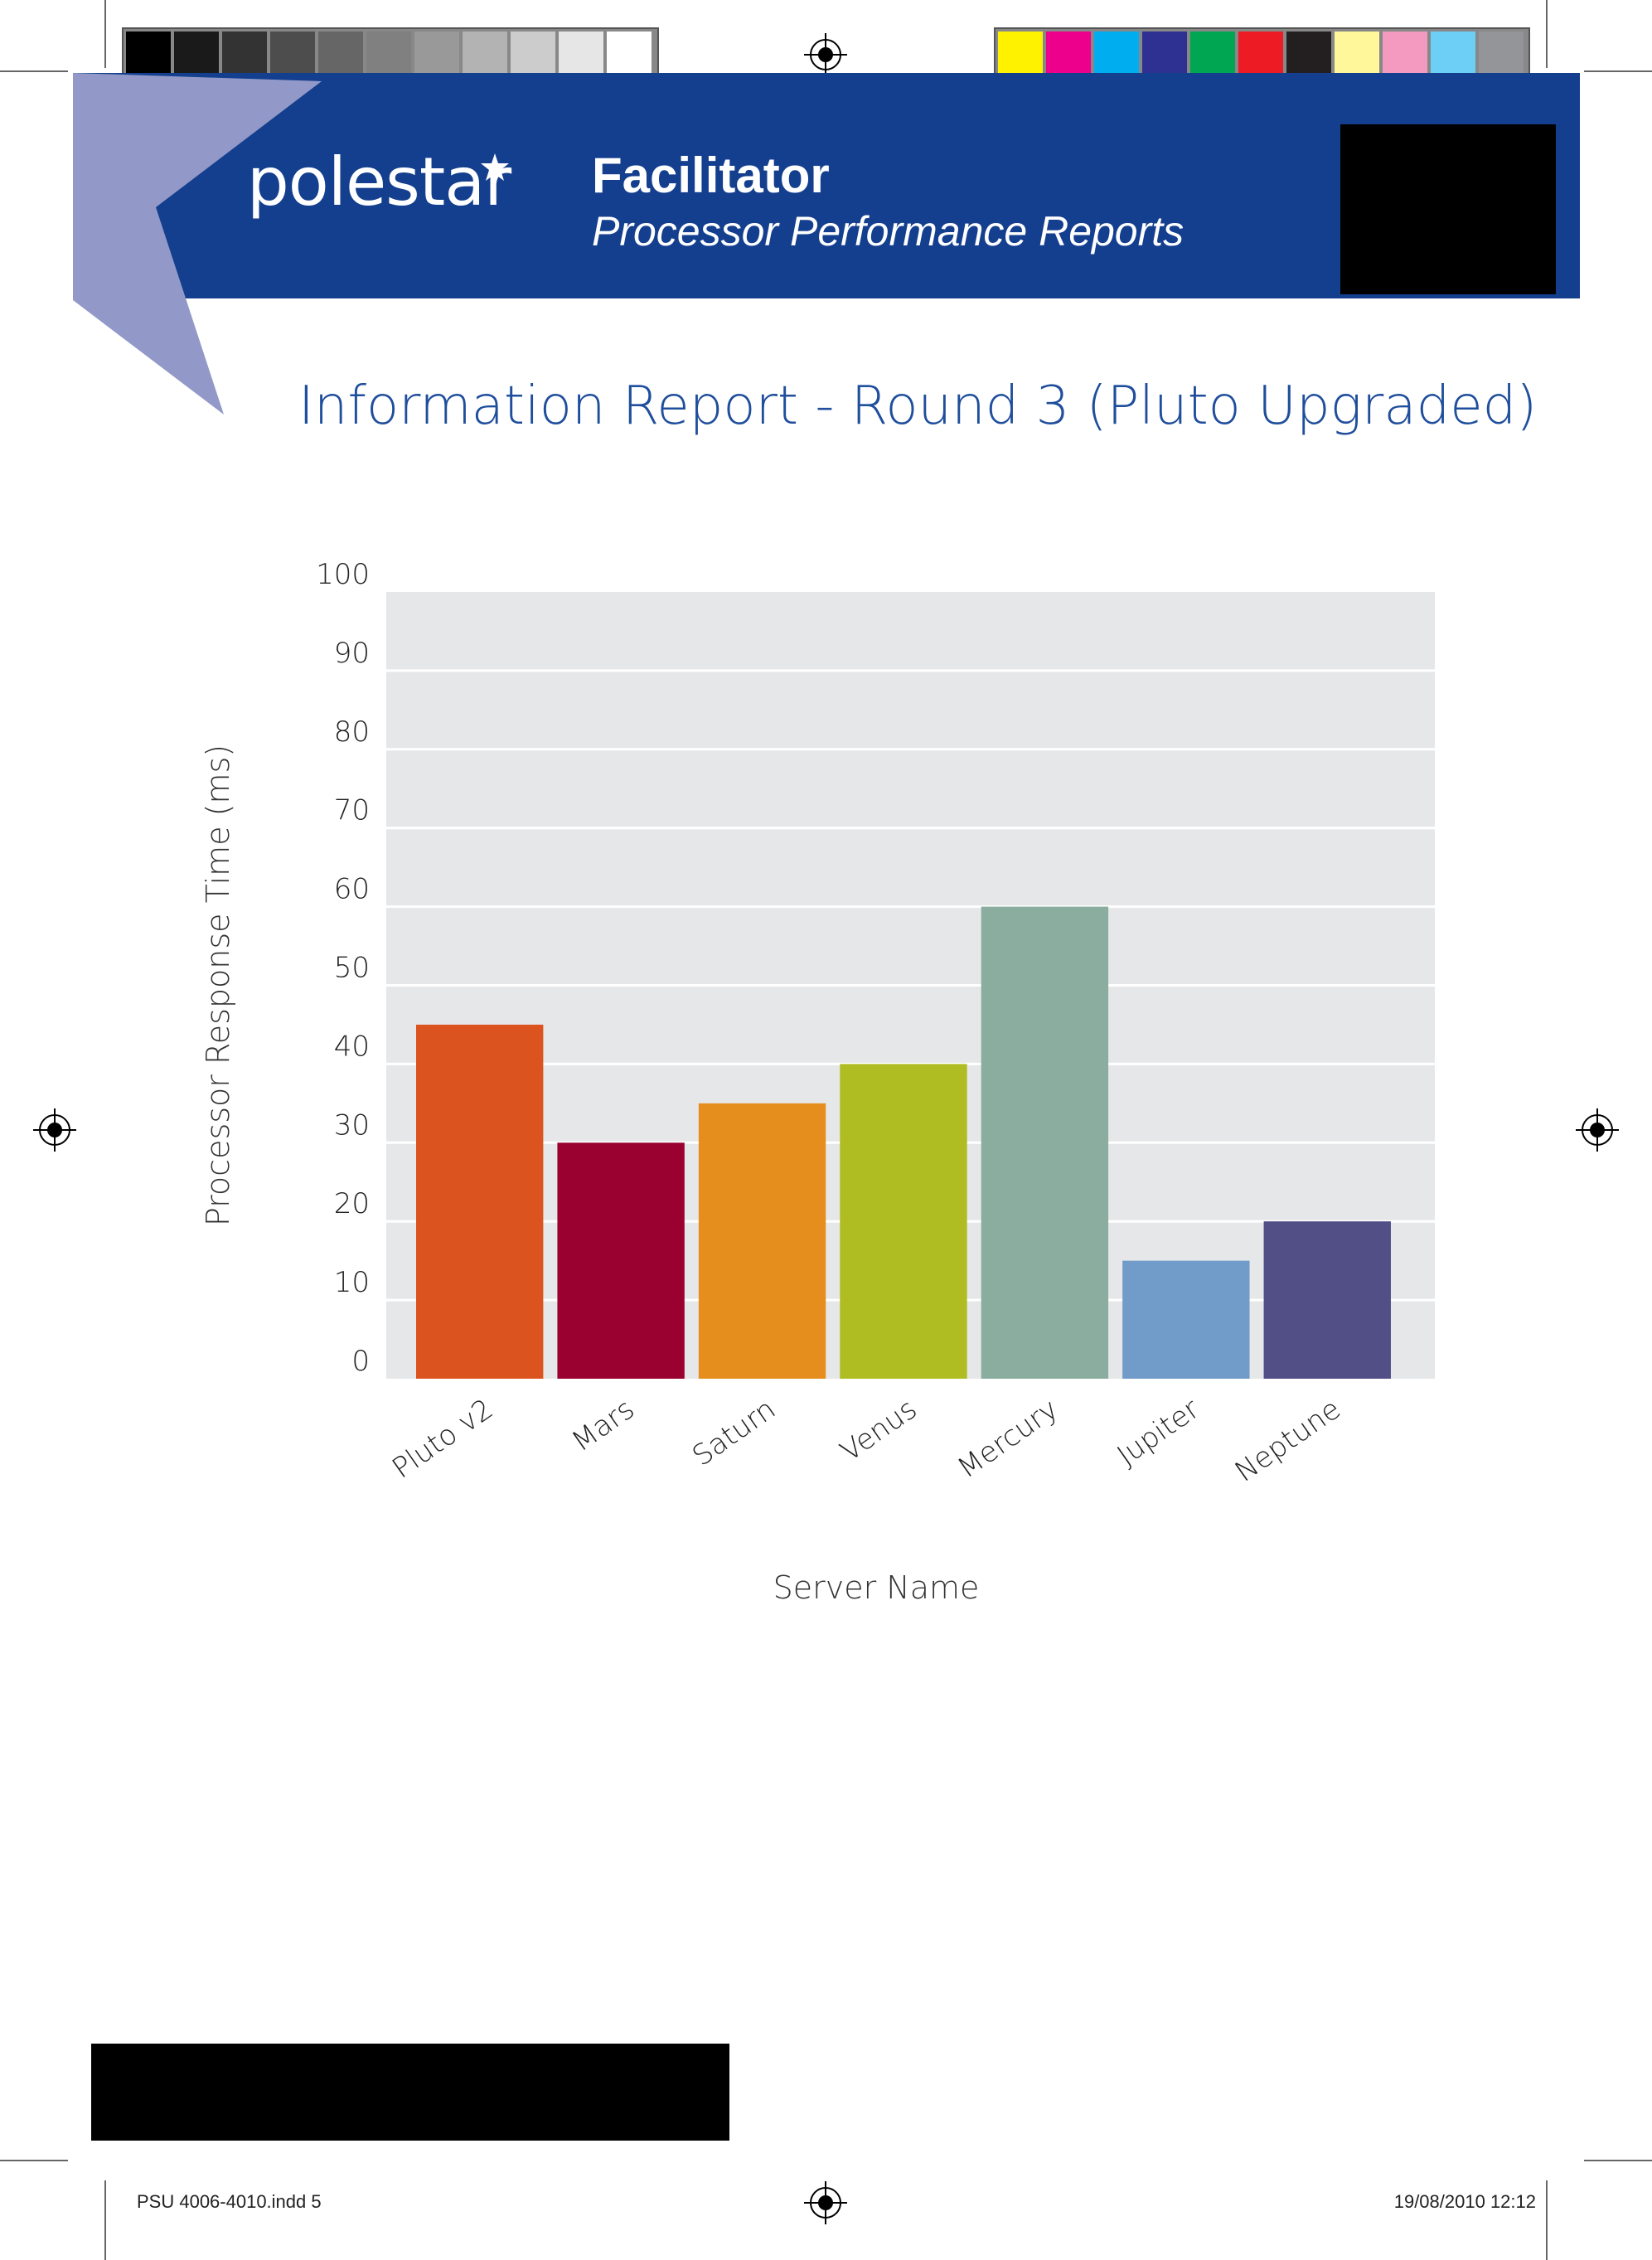 Image resolution: width=1652 pixels, height=2260 pixels. Describe the element at coordinates (734, 1433) in the screenshot. I see `x-tick-label: Saturn` at that location.